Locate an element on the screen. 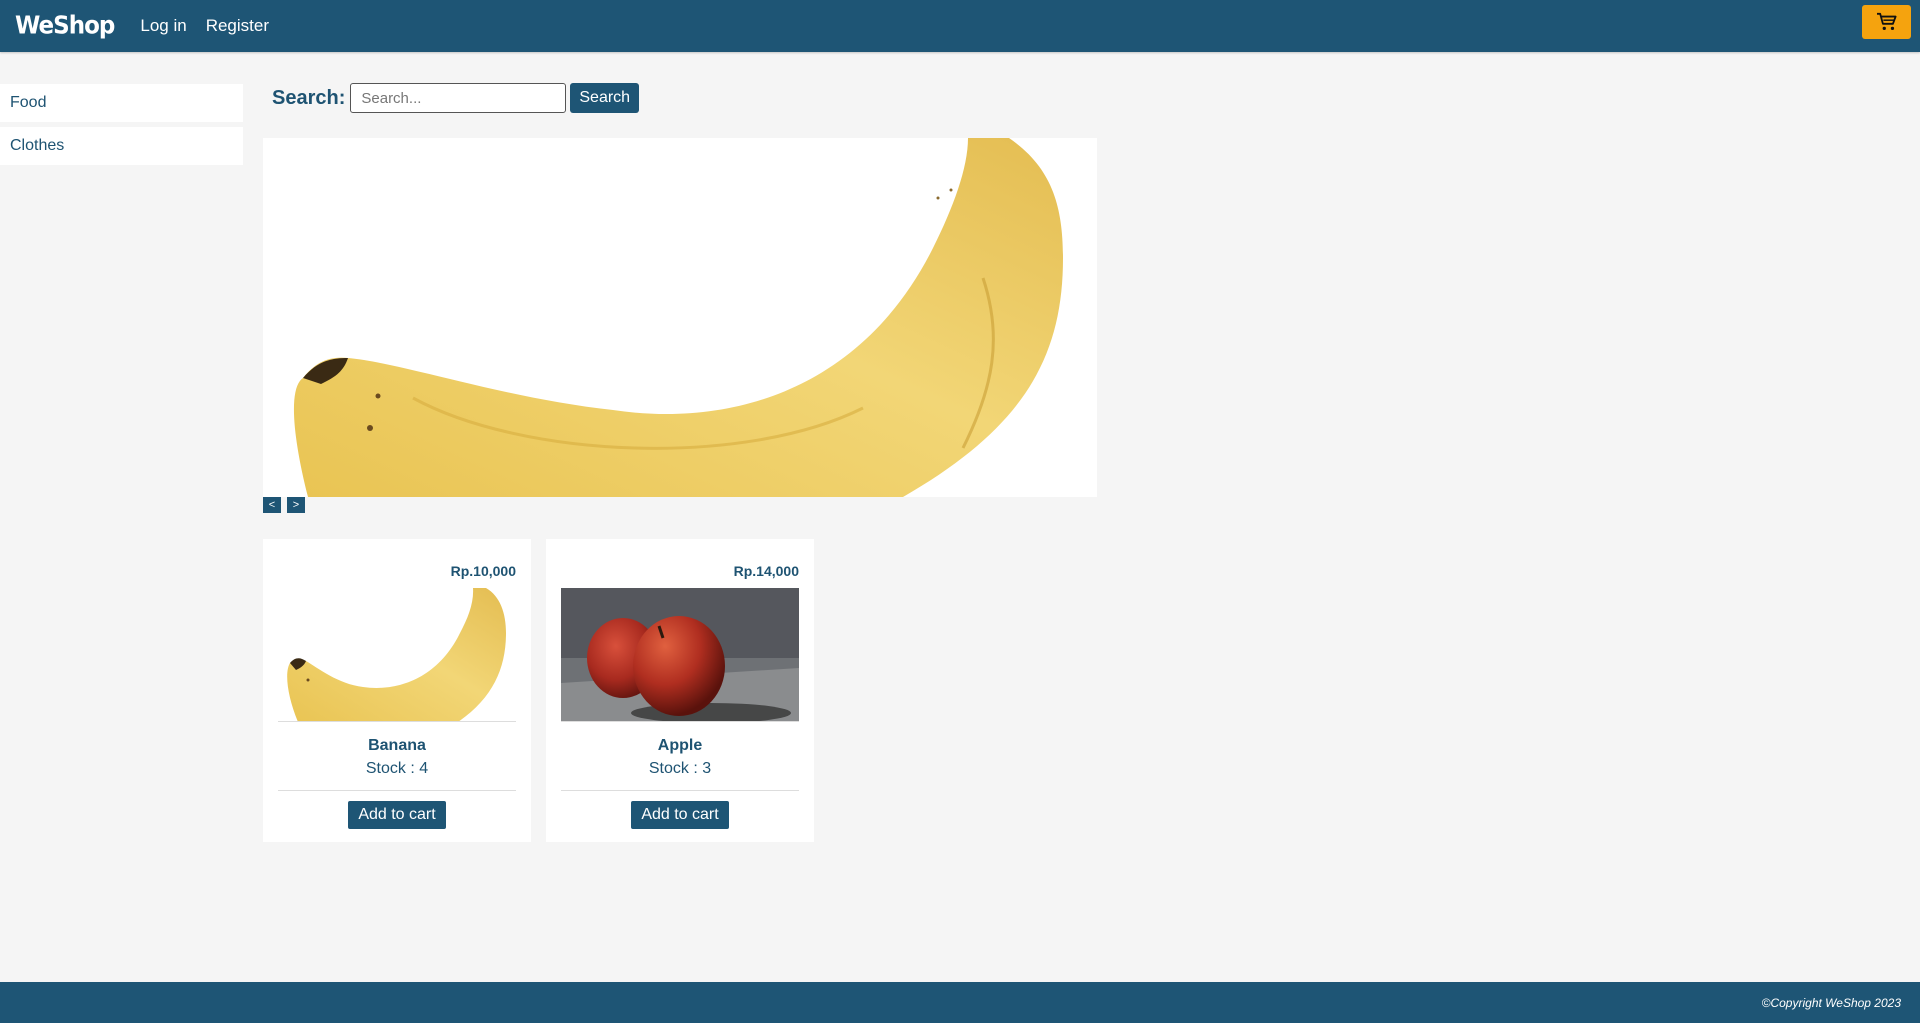  cart-button is located at coordinates (1886, 22).